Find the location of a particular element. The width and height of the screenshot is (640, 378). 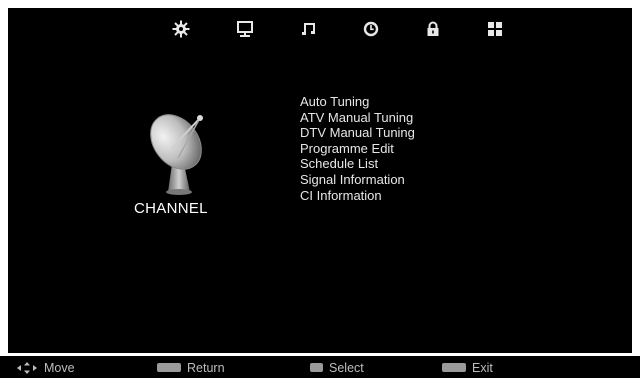

menu-key-icon is located at coordinates (169, 367).